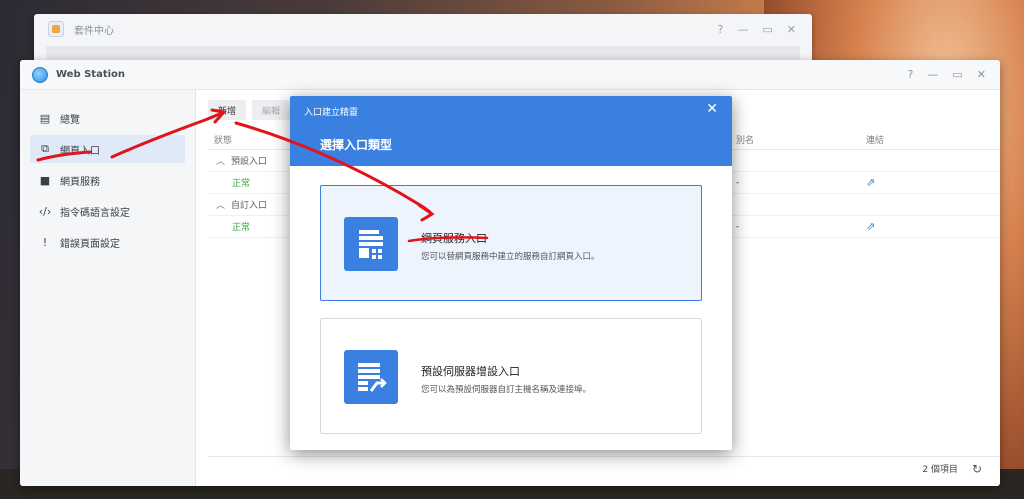 Image resolution: width=1024 pixels, height=499 pixels. Describe the element at coordinates (91, 74) in the screenshot. I see `window-title: Web Station` at that location.